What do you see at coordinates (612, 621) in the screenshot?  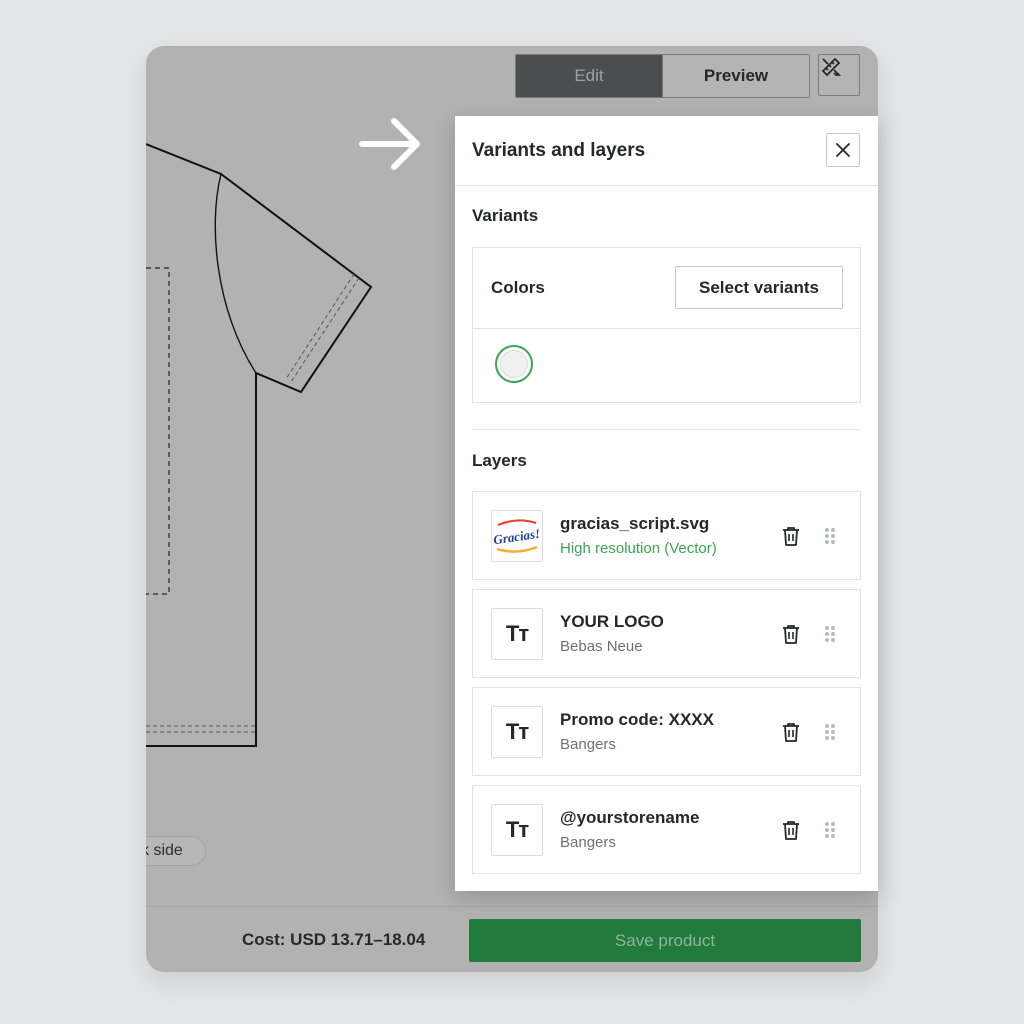 I see `layer-name: YOUR LOGO` at bounding box center [612, 621].